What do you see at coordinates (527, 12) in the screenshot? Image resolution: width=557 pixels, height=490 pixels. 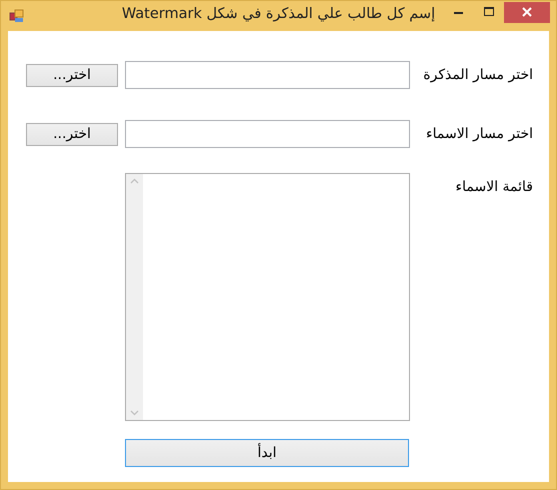 I see `close-button` at bounding box center [527, 12].